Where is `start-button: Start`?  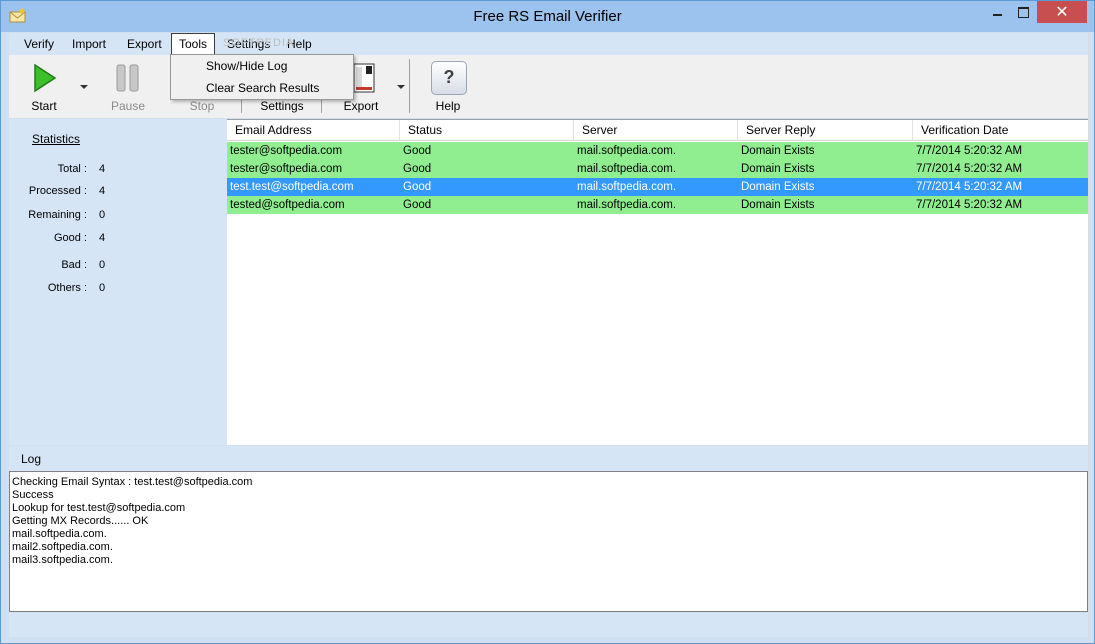
start-button: Start is located at coordinates (44, 86).